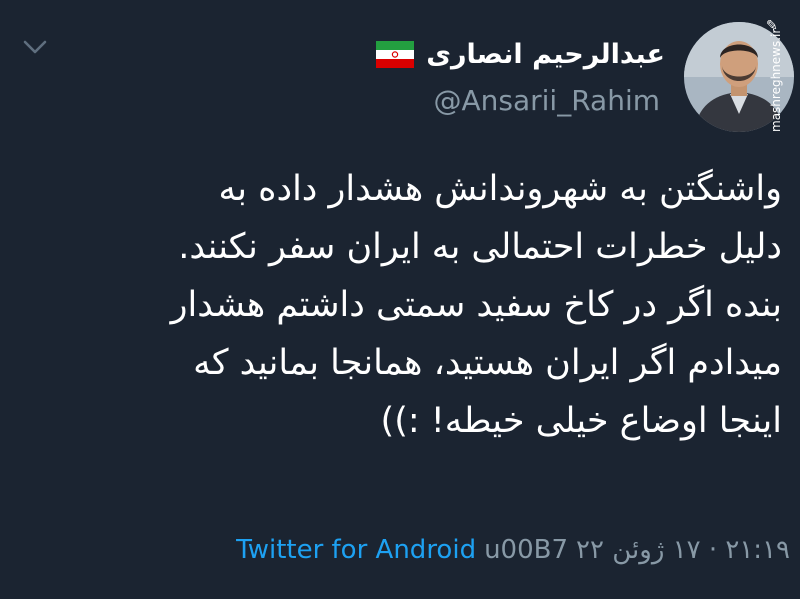 Image resolution: width=800 pixels, height=599 pixels. Describe the element at coordinates (356, 550) in the screenshot. I see `client-link: Twitter for Android` at that location.